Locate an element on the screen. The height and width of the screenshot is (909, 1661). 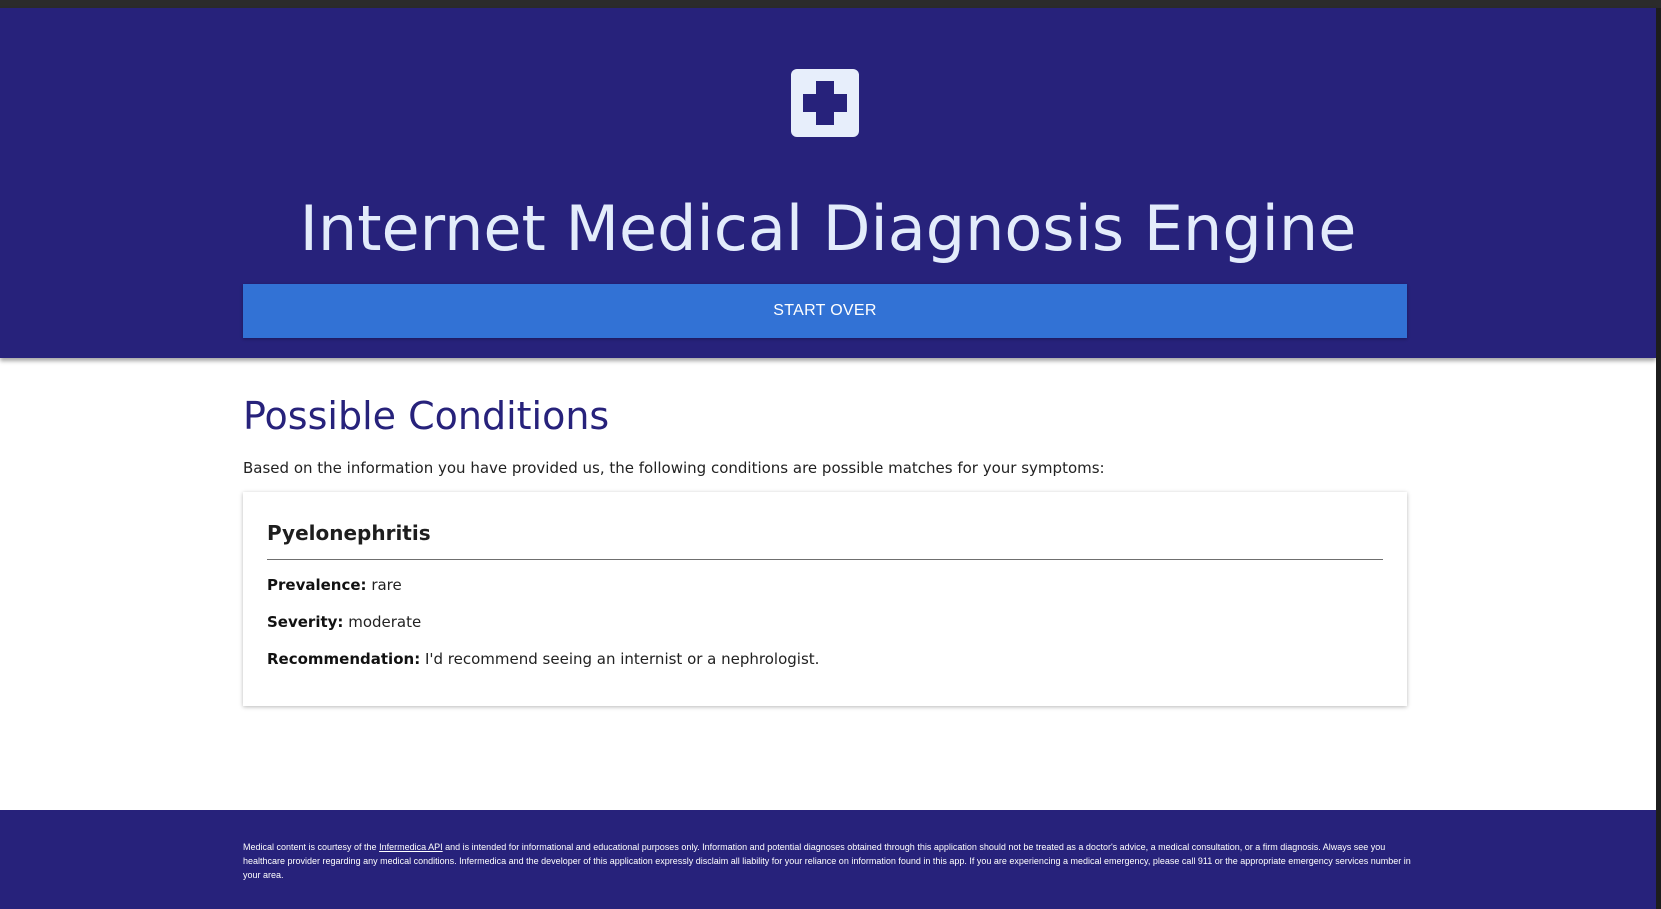
section-title: Possible Conditions is located at coordinates (426, 416).